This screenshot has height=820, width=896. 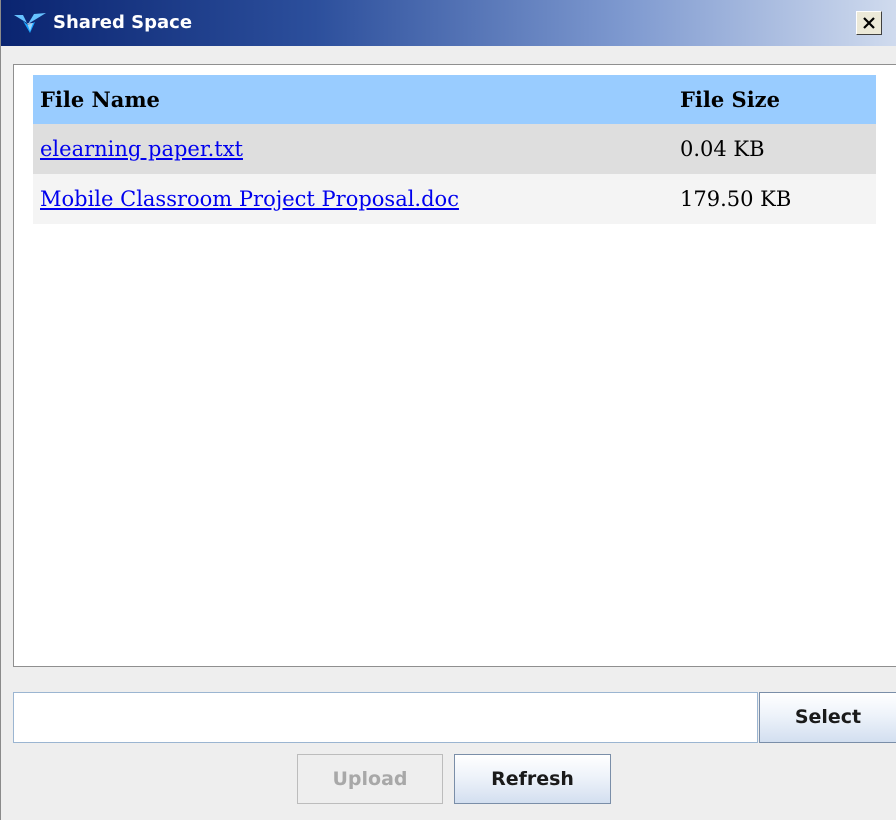 I want to click on file-path-input, so click(x=385, y=717).